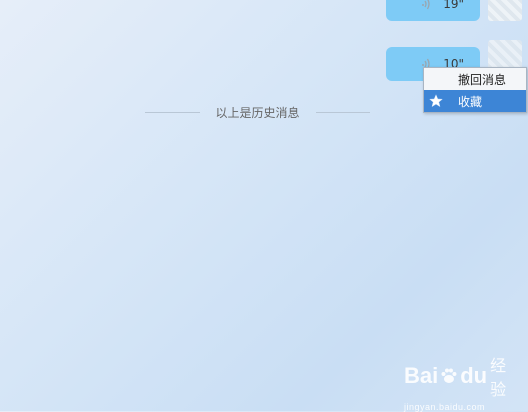 The height and width of the screenshot is (412, 528). I want to click on watermark-logo-text: Bai, so click(421, 375).